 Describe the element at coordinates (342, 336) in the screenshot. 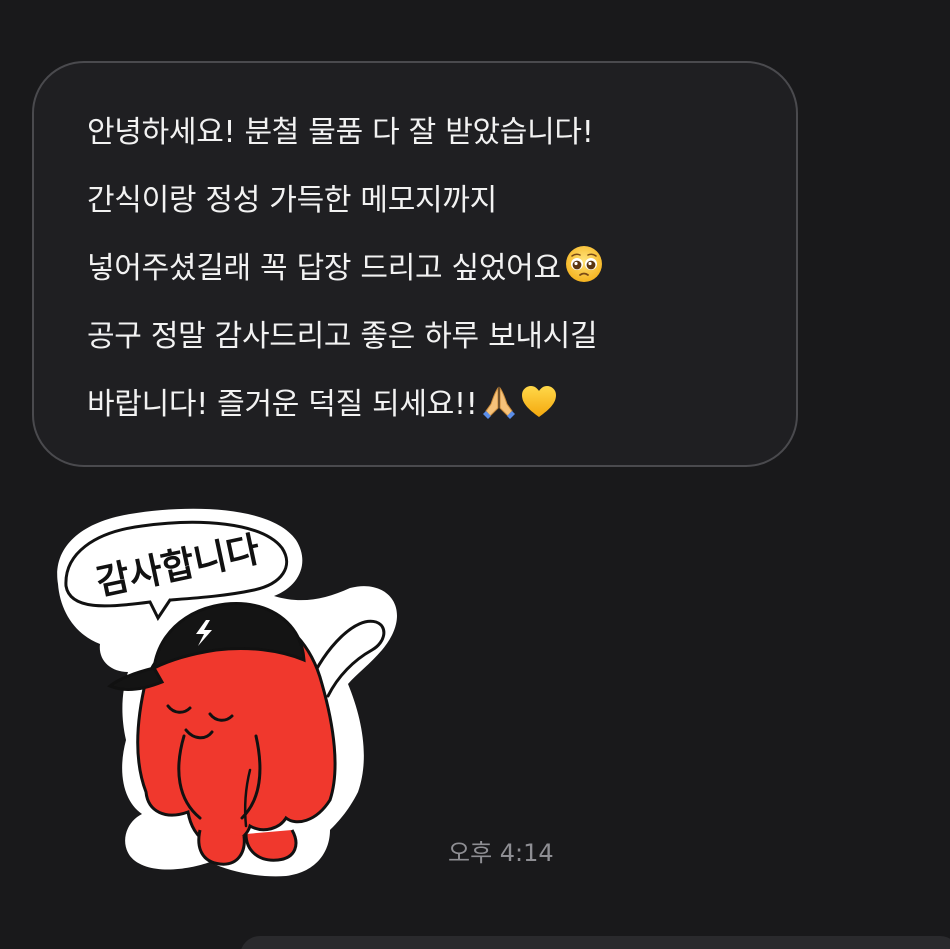

I see `message-line-text: 공구 정말 감사드리고 좋은 하루 보내시길` at that location.